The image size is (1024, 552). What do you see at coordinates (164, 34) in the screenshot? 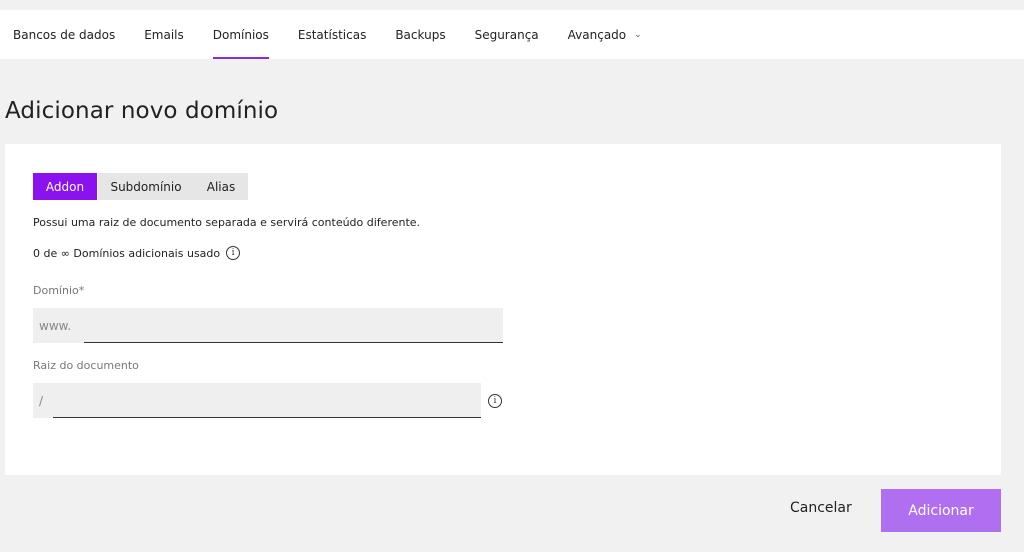
I see `nav-item-emails: Emails` at bounding box center [164, 34].